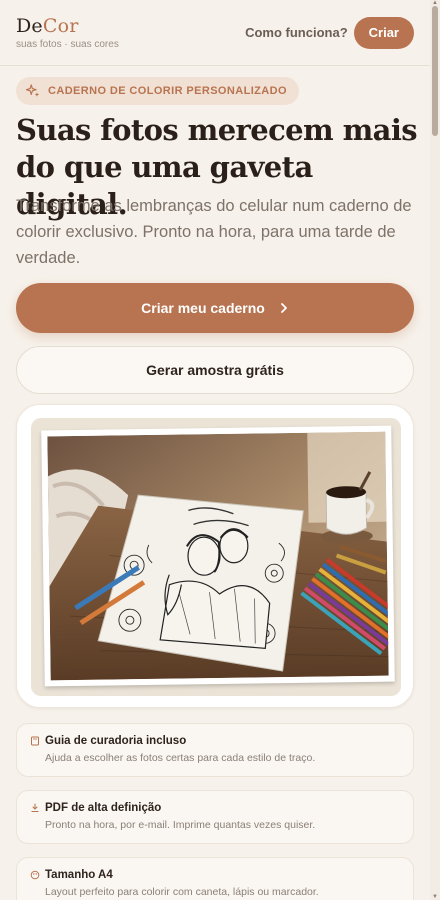  Describe the element at coordinates (29, 26) in the screenshot. I see `brand-name-part1: De` at that location.